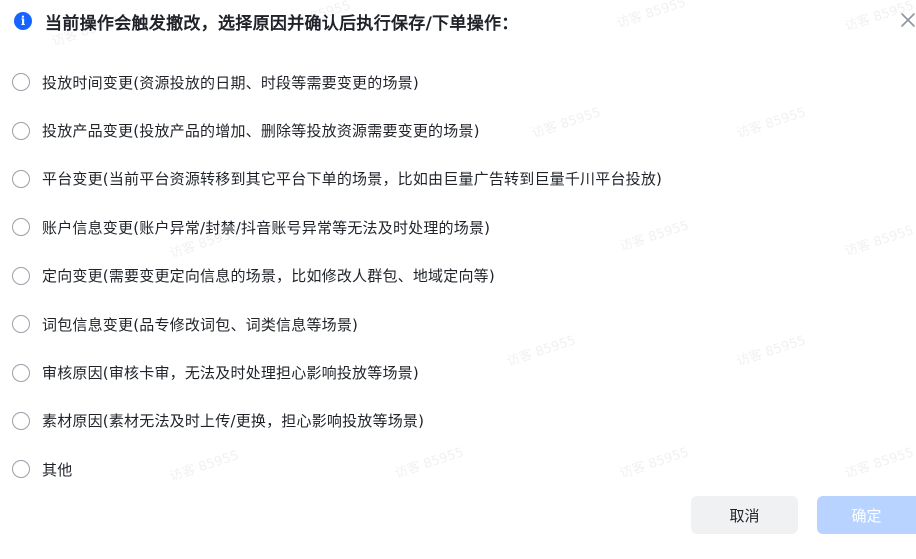 The height and width of the screenshot is (559, 916). I want to click on dialog-footer: 取消 确定, so click(803, 515).